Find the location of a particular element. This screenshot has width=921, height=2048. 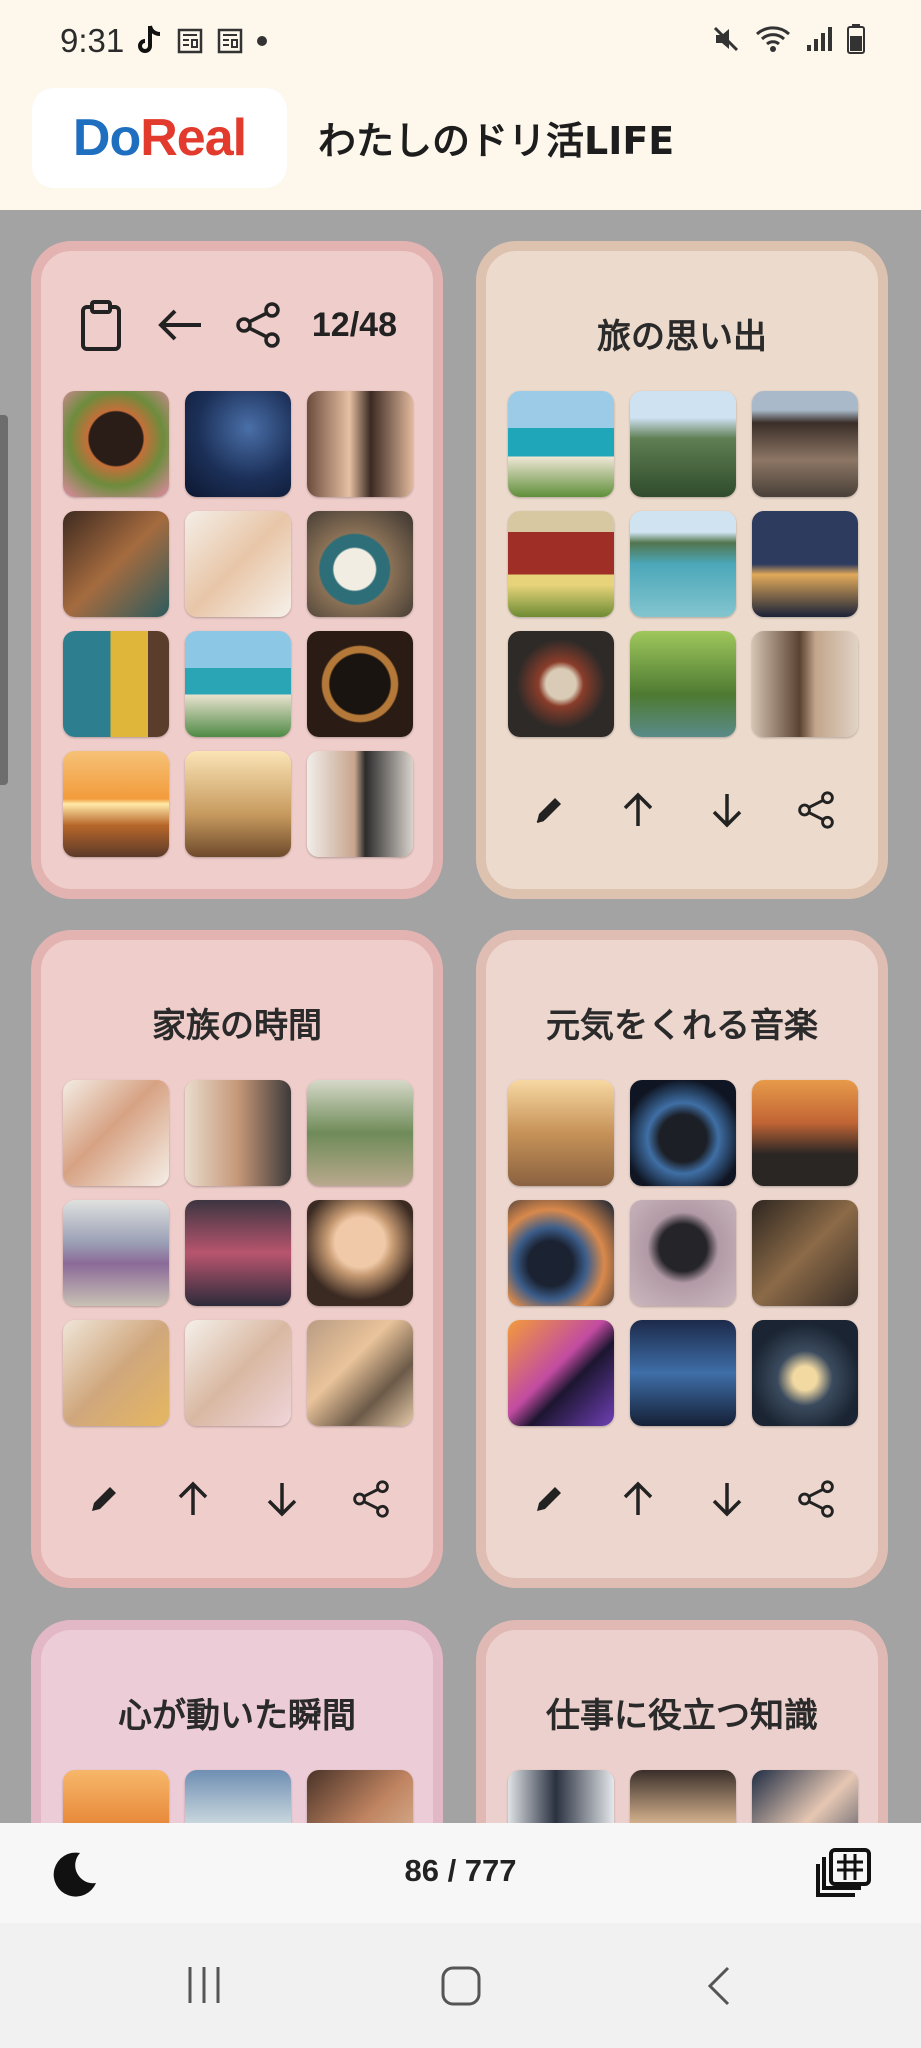

status-bar: 9:31 is located at coordinates (460, 42).